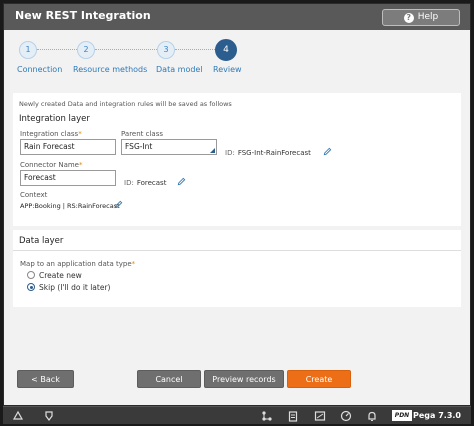 This screenshot has width=474, height=426. What do you see at coordinates (237, 17) in the screenshot?
I see `title-bar: New REST Integration ? Help` at bounding box center [237, 17].